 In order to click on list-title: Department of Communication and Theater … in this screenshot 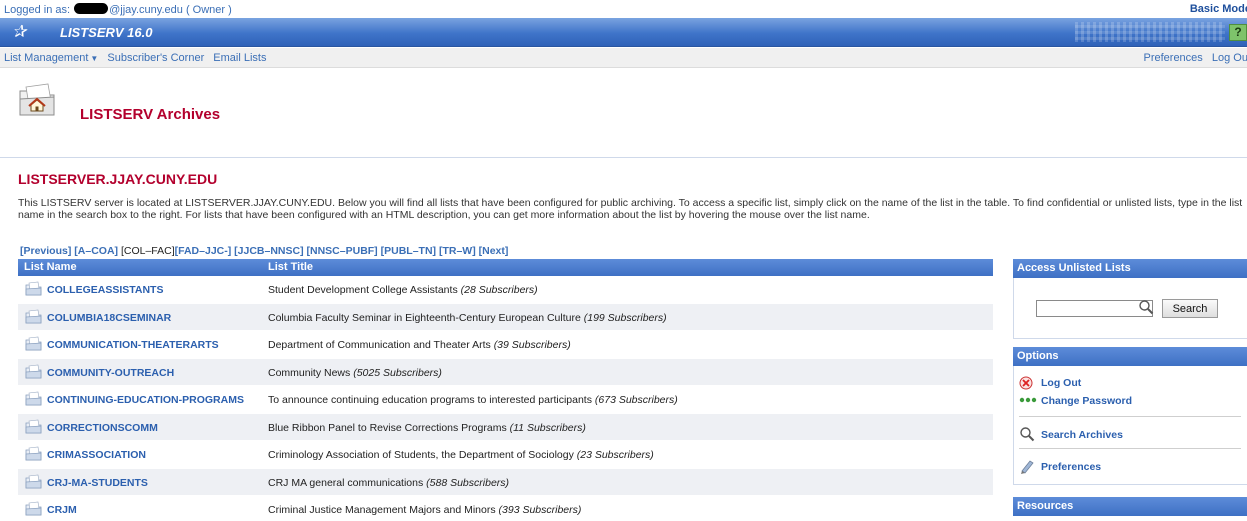, I will do `click(379, 345)`.